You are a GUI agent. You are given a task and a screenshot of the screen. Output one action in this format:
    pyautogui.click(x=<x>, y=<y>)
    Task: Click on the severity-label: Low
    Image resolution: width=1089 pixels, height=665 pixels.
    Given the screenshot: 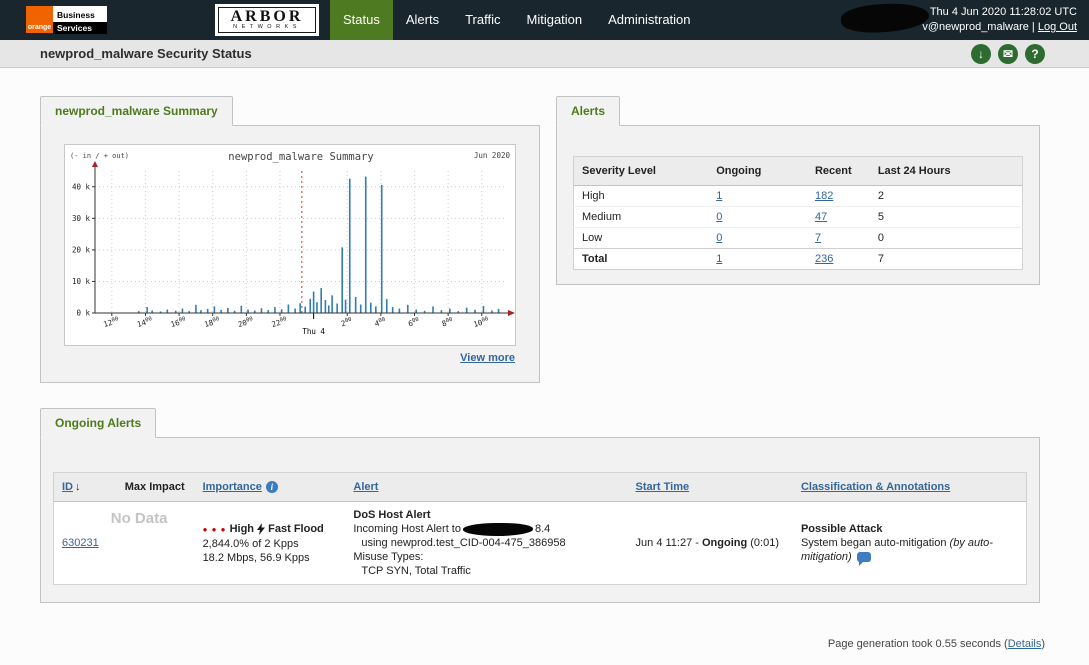 What is the action you would take?
    pyautogui.click(x=641, y=238)
    